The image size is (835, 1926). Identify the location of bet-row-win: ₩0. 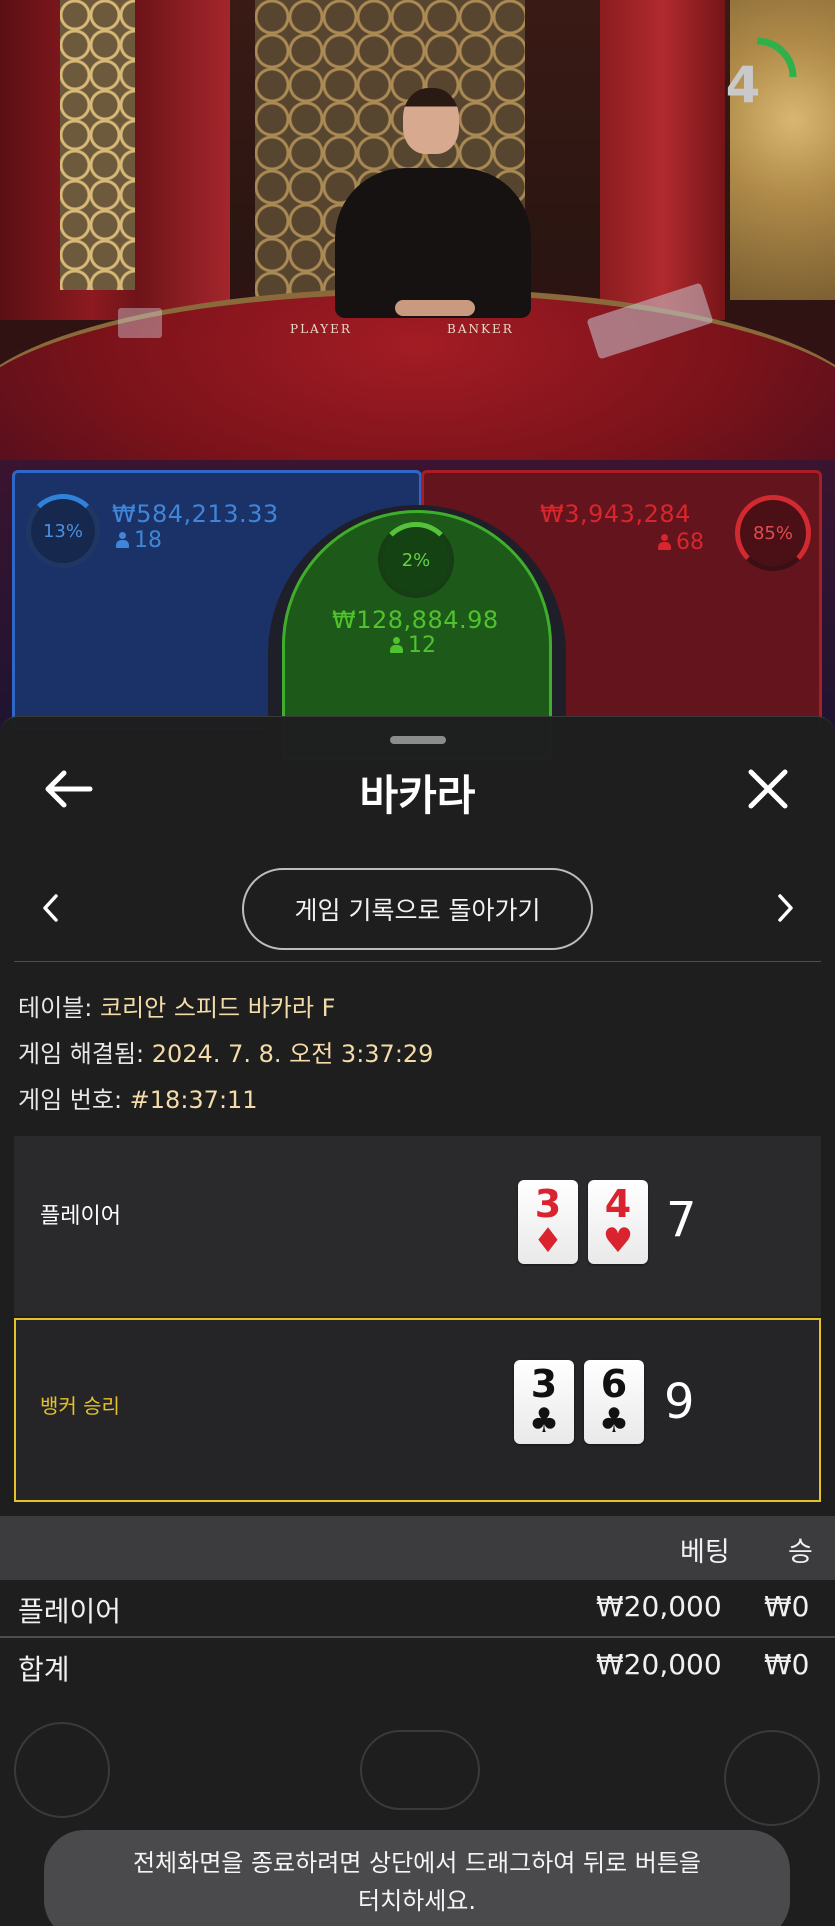
(787, 1606).